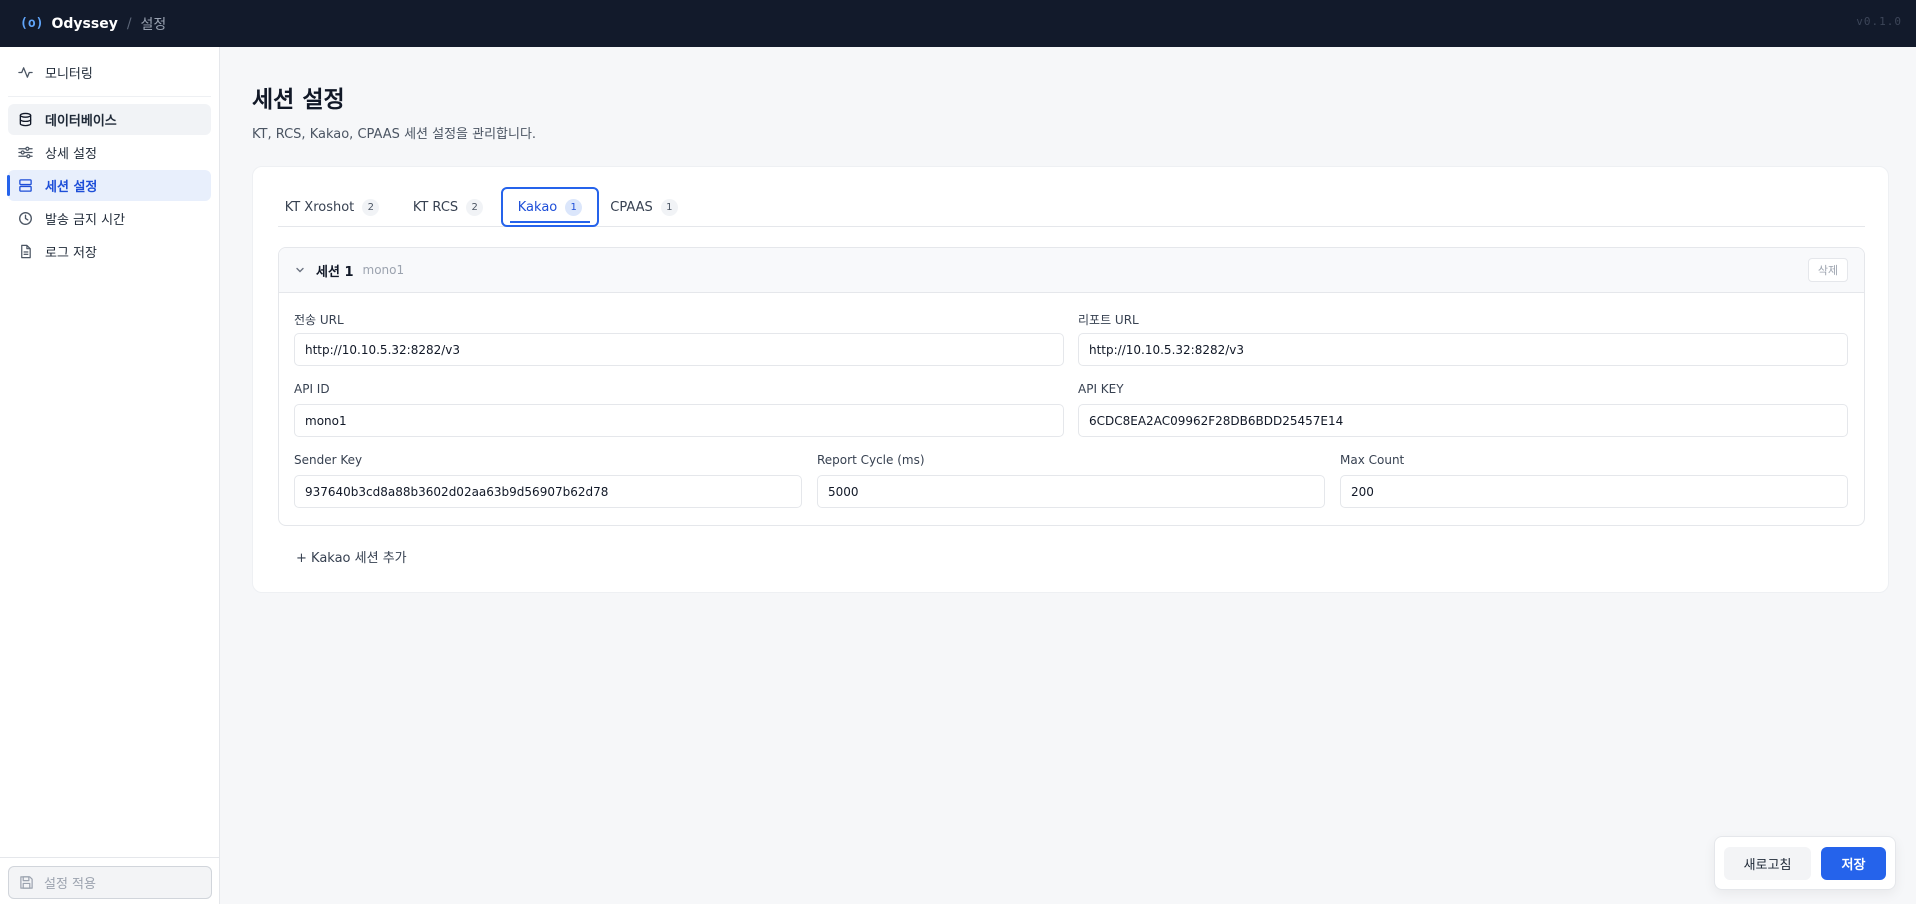  What do you see at coordinates (1767, 863) in the screenshot?
I see `refresh-button: 새로고침` at bounding box center [1767, 863].